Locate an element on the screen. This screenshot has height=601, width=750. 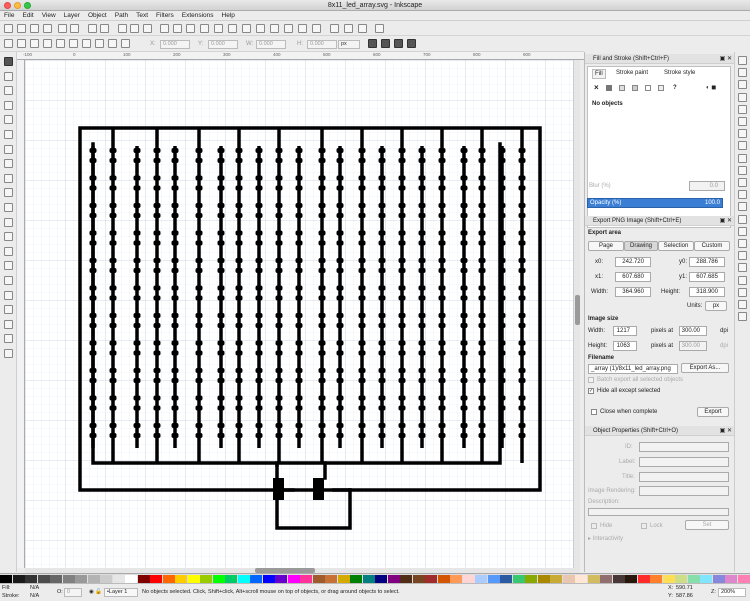
tab-stroke-style: Stroke style is located at coordinates (679, 73).